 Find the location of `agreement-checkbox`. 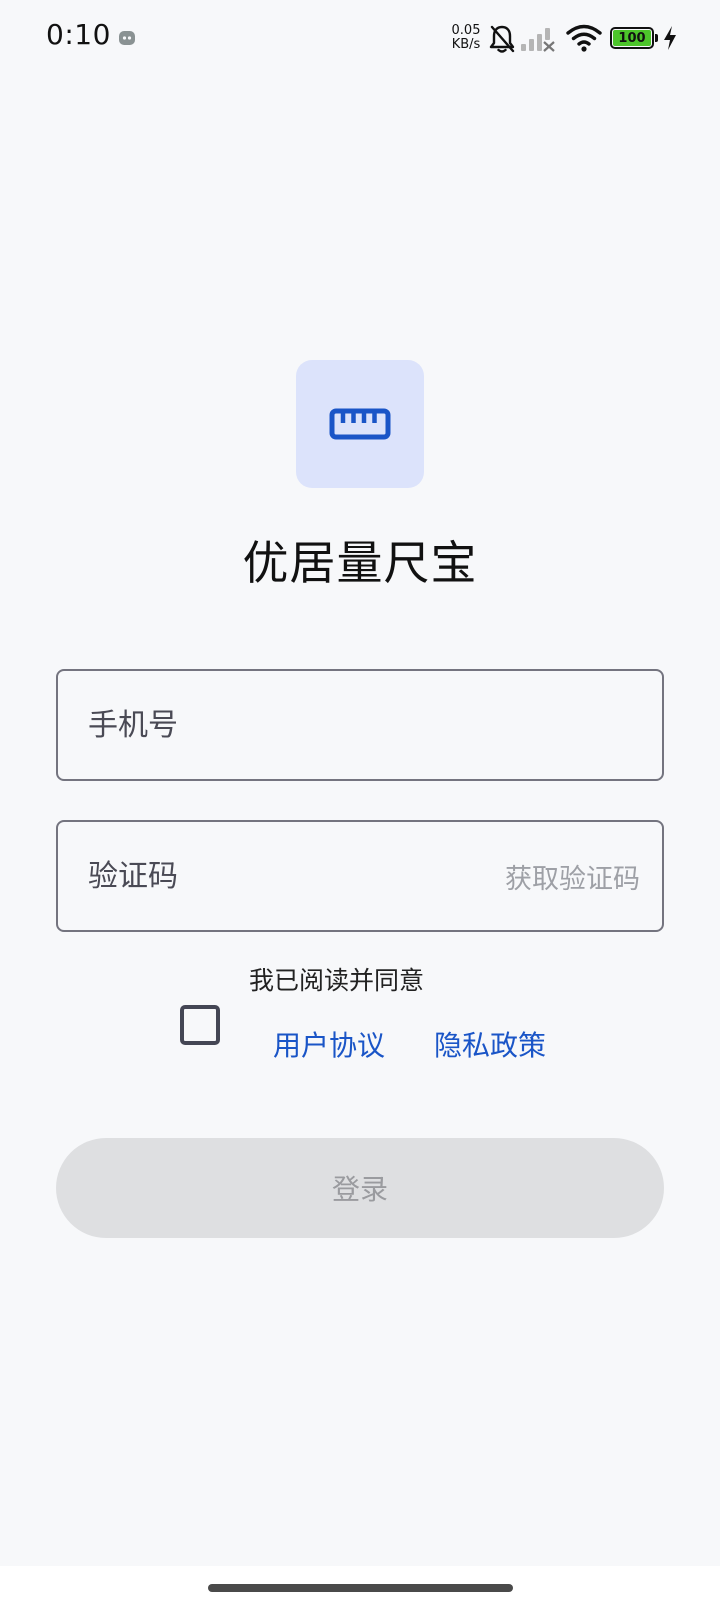

agreement-checkbox is located at coordinates (200, 1025).